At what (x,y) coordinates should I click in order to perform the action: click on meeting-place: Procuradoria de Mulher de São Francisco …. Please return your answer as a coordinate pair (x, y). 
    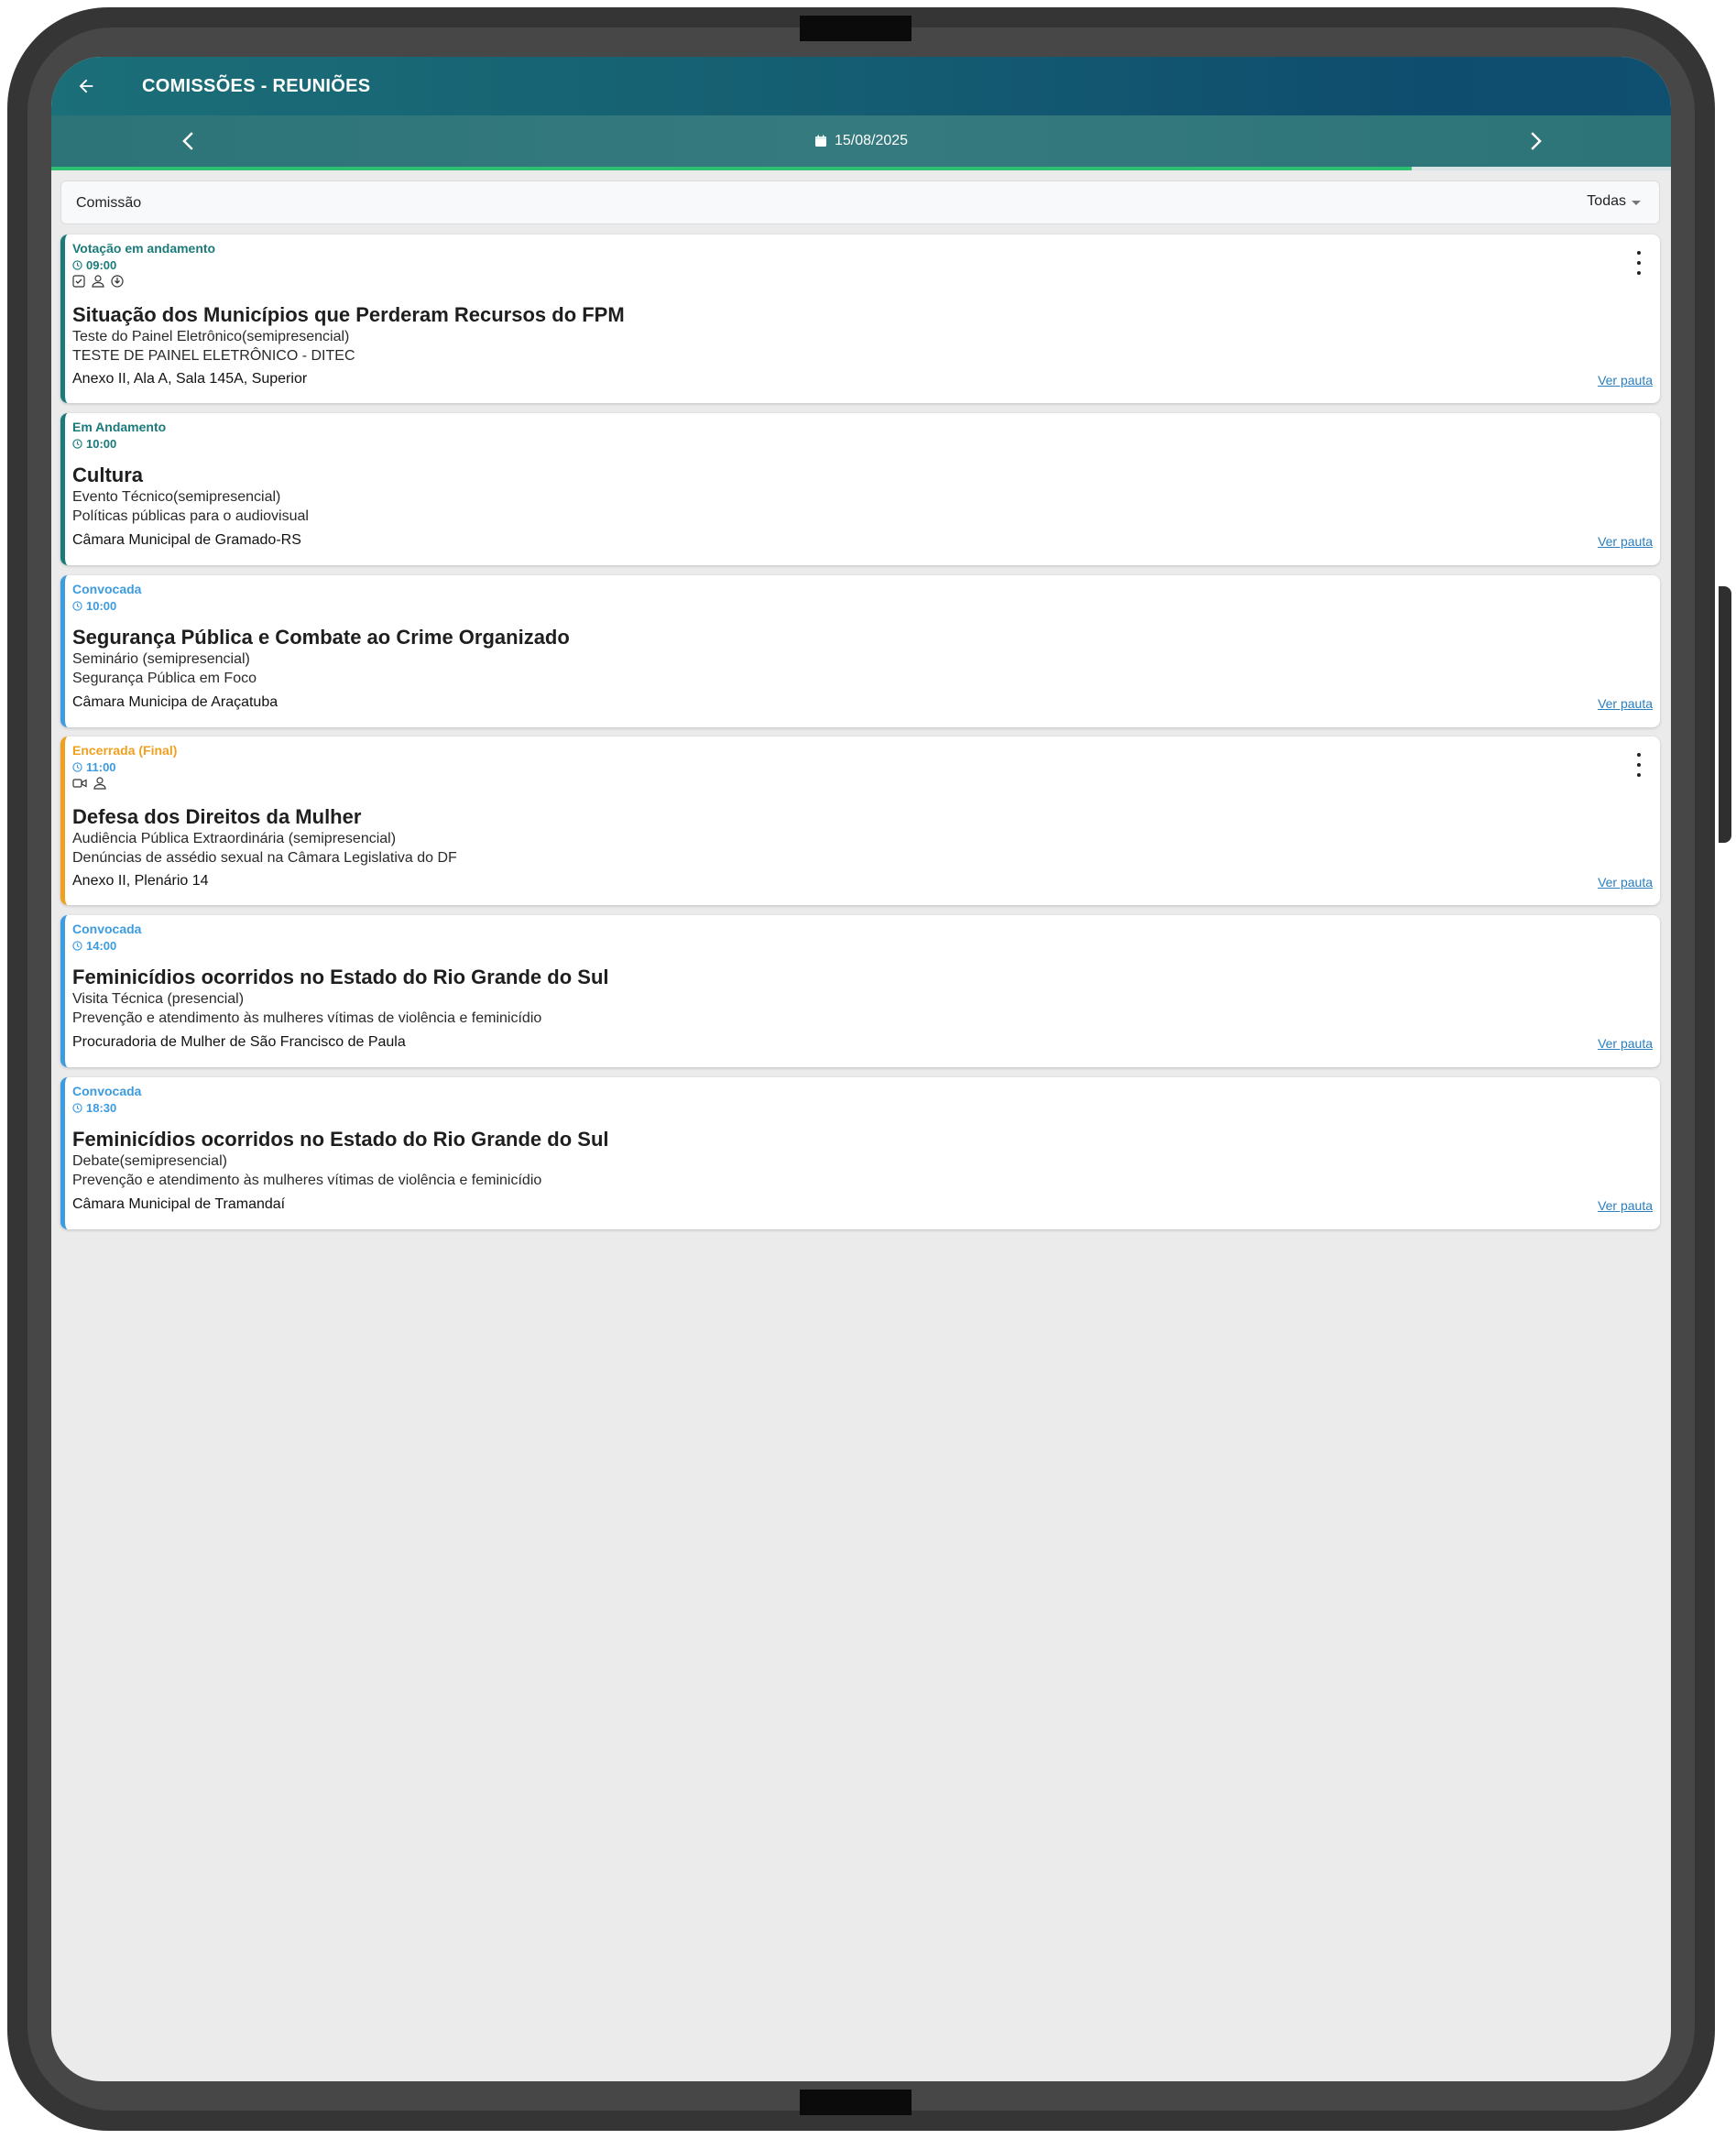
    Looking at the image, I should click on (239, 1042).